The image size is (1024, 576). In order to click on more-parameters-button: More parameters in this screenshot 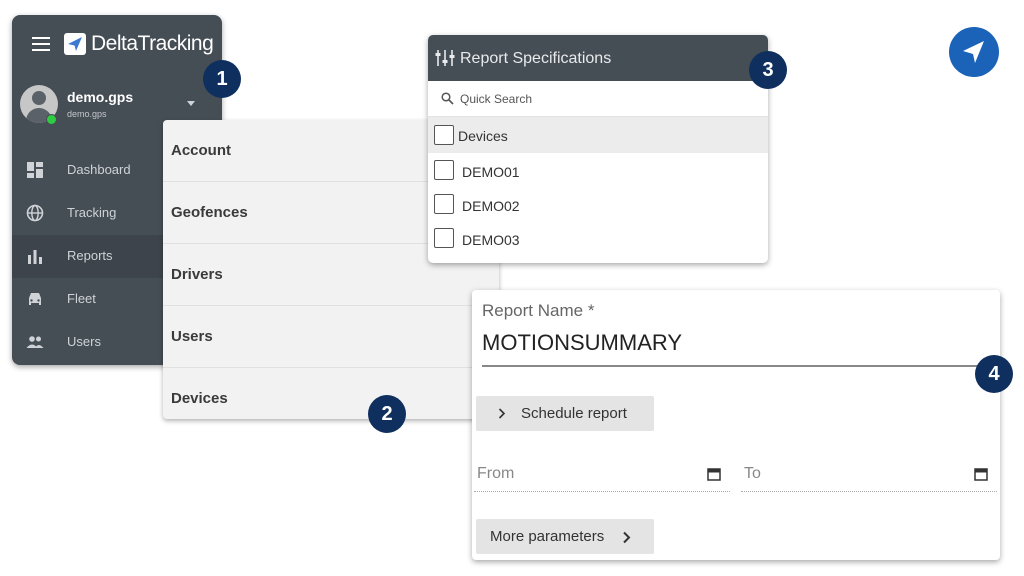, I will do `click(565, 536)`.